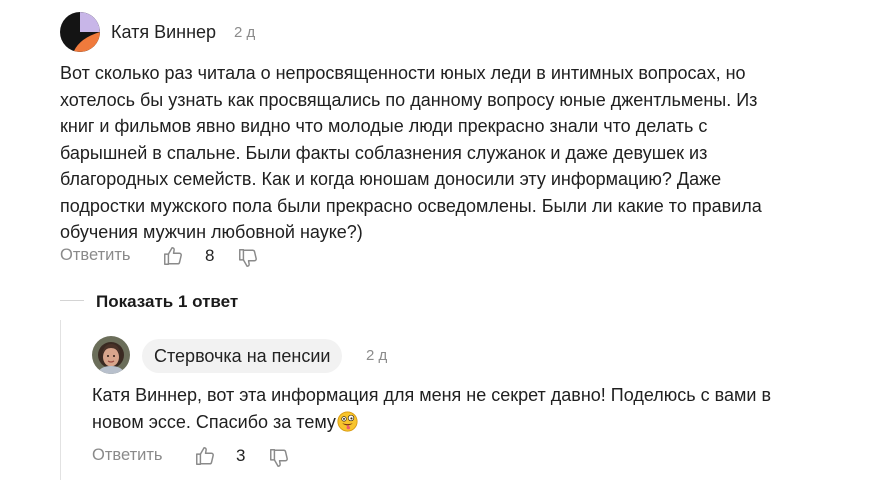 The height and width of the screenshot is (488, 877). What do you see at coordinates (163, 32) in the screenshot?
I see `comment-author: Катя Виннер` at bounding box center [163, 32].